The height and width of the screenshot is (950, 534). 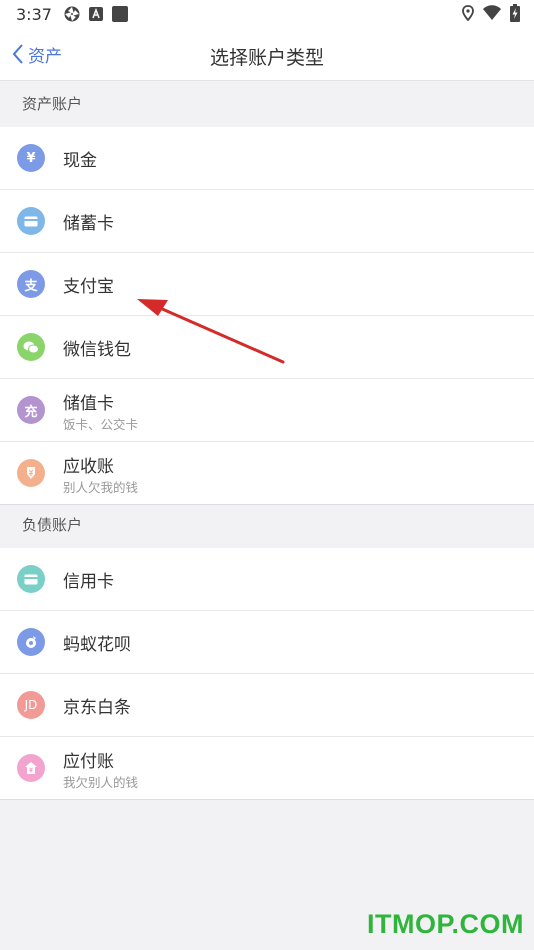 What do you see at coordinates (31, 158) in the screenshot?
I see `yen-icon: ¥` at bounding box center [31, 158].